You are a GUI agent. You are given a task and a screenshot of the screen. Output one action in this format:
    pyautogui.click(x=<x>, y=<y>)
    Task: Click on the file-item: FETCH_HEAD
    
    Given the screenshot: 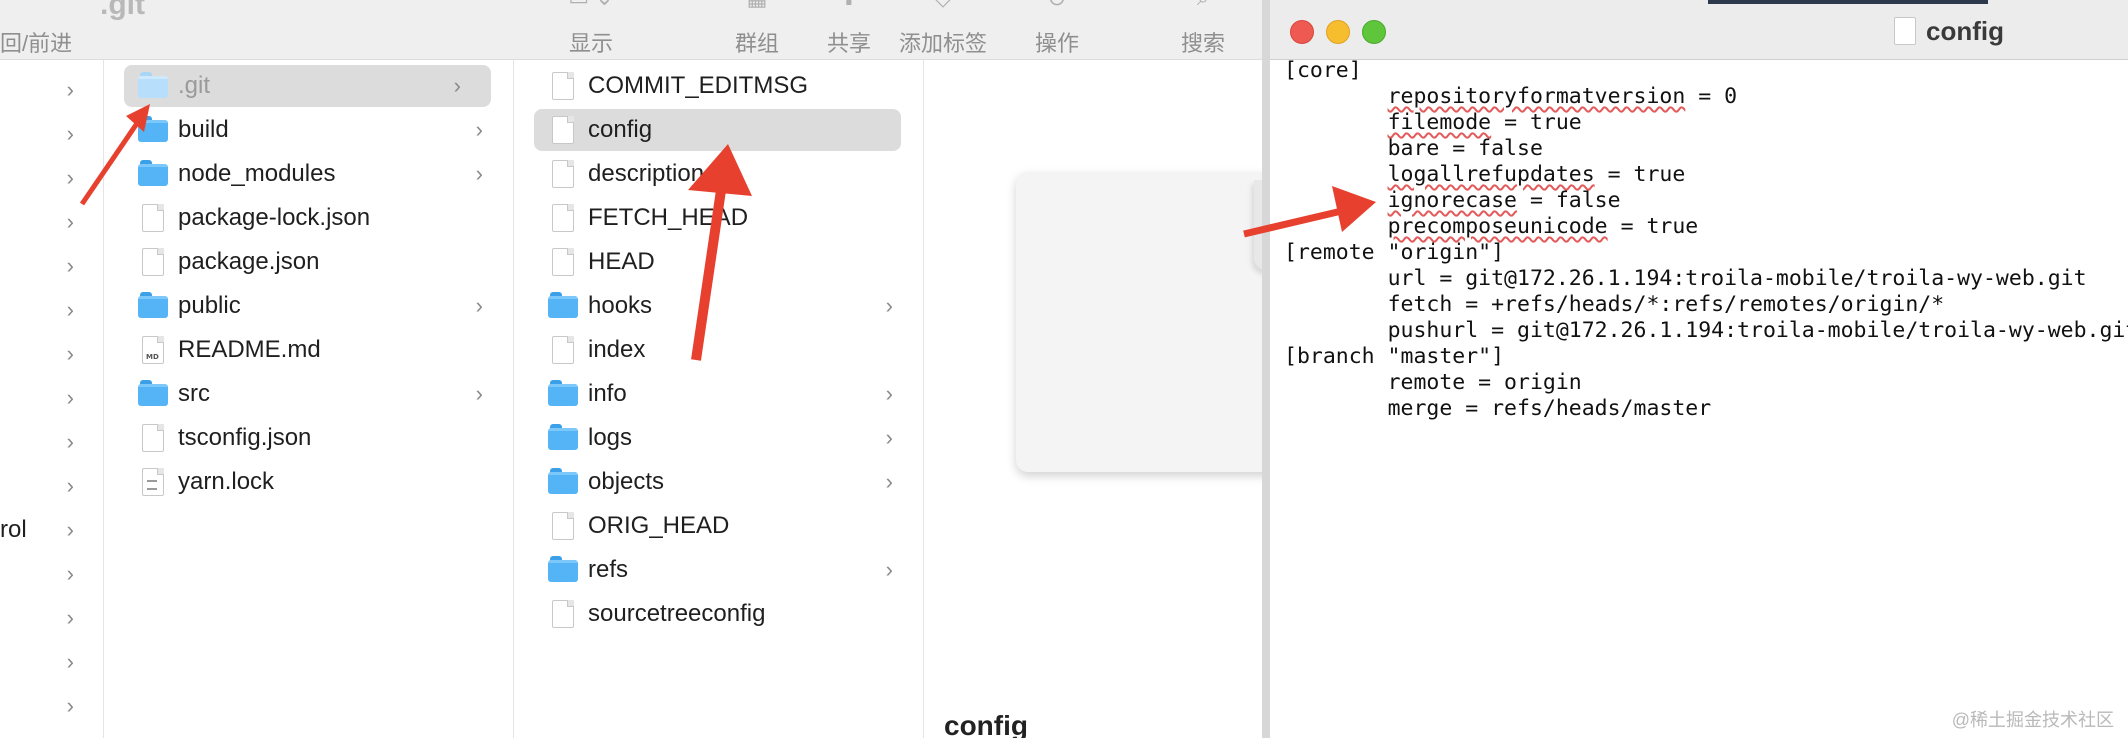 What is the action you would take?
    pyautogui.click(x=718, y=218)
    